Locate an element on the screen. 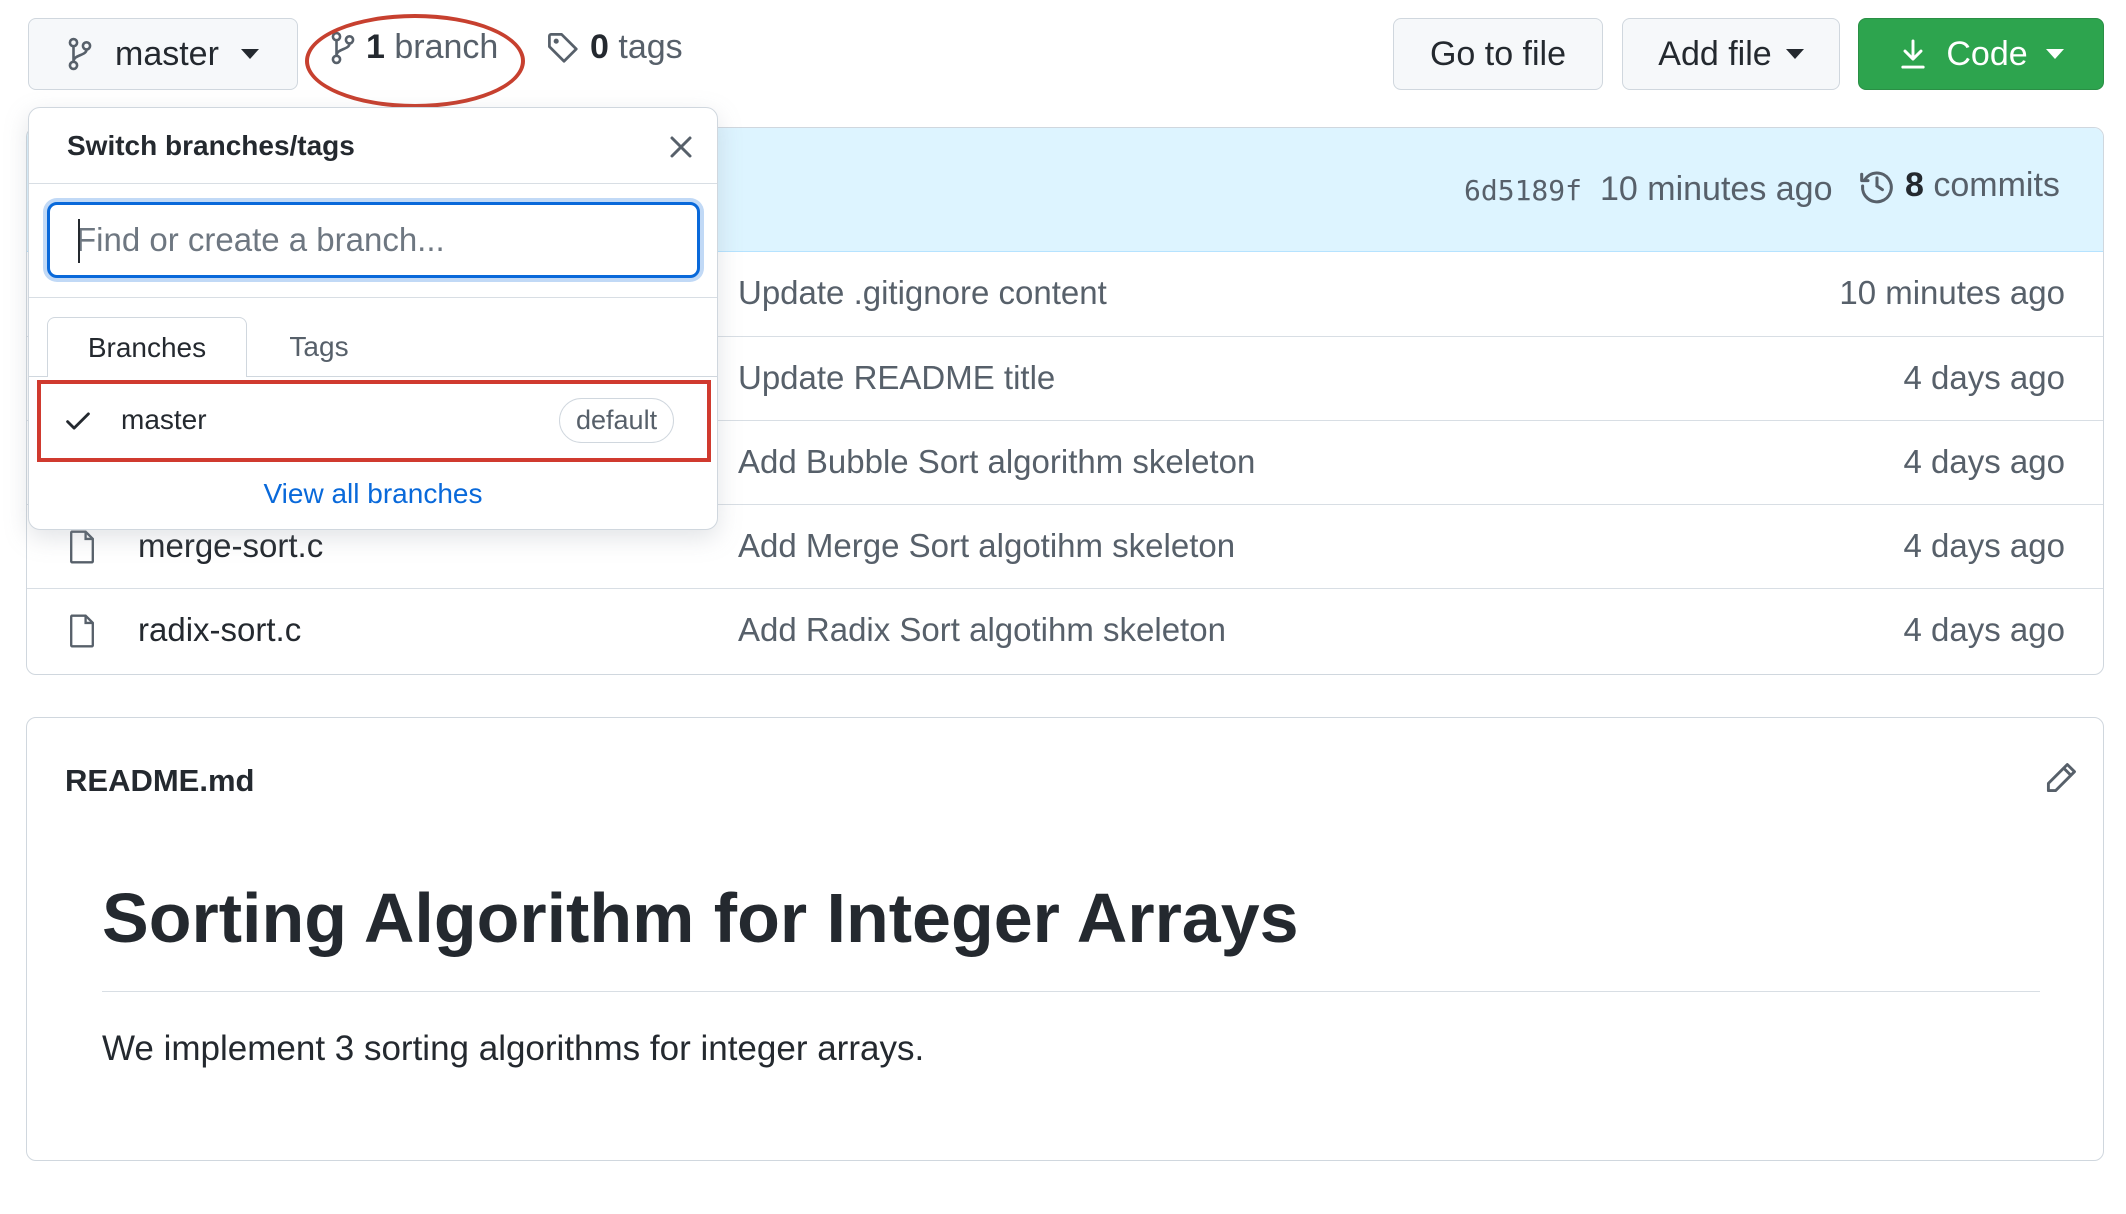 The height and width of the screenshot is (1214, 2126). add-file-button: Add file is located at coordinates (1731, 54).